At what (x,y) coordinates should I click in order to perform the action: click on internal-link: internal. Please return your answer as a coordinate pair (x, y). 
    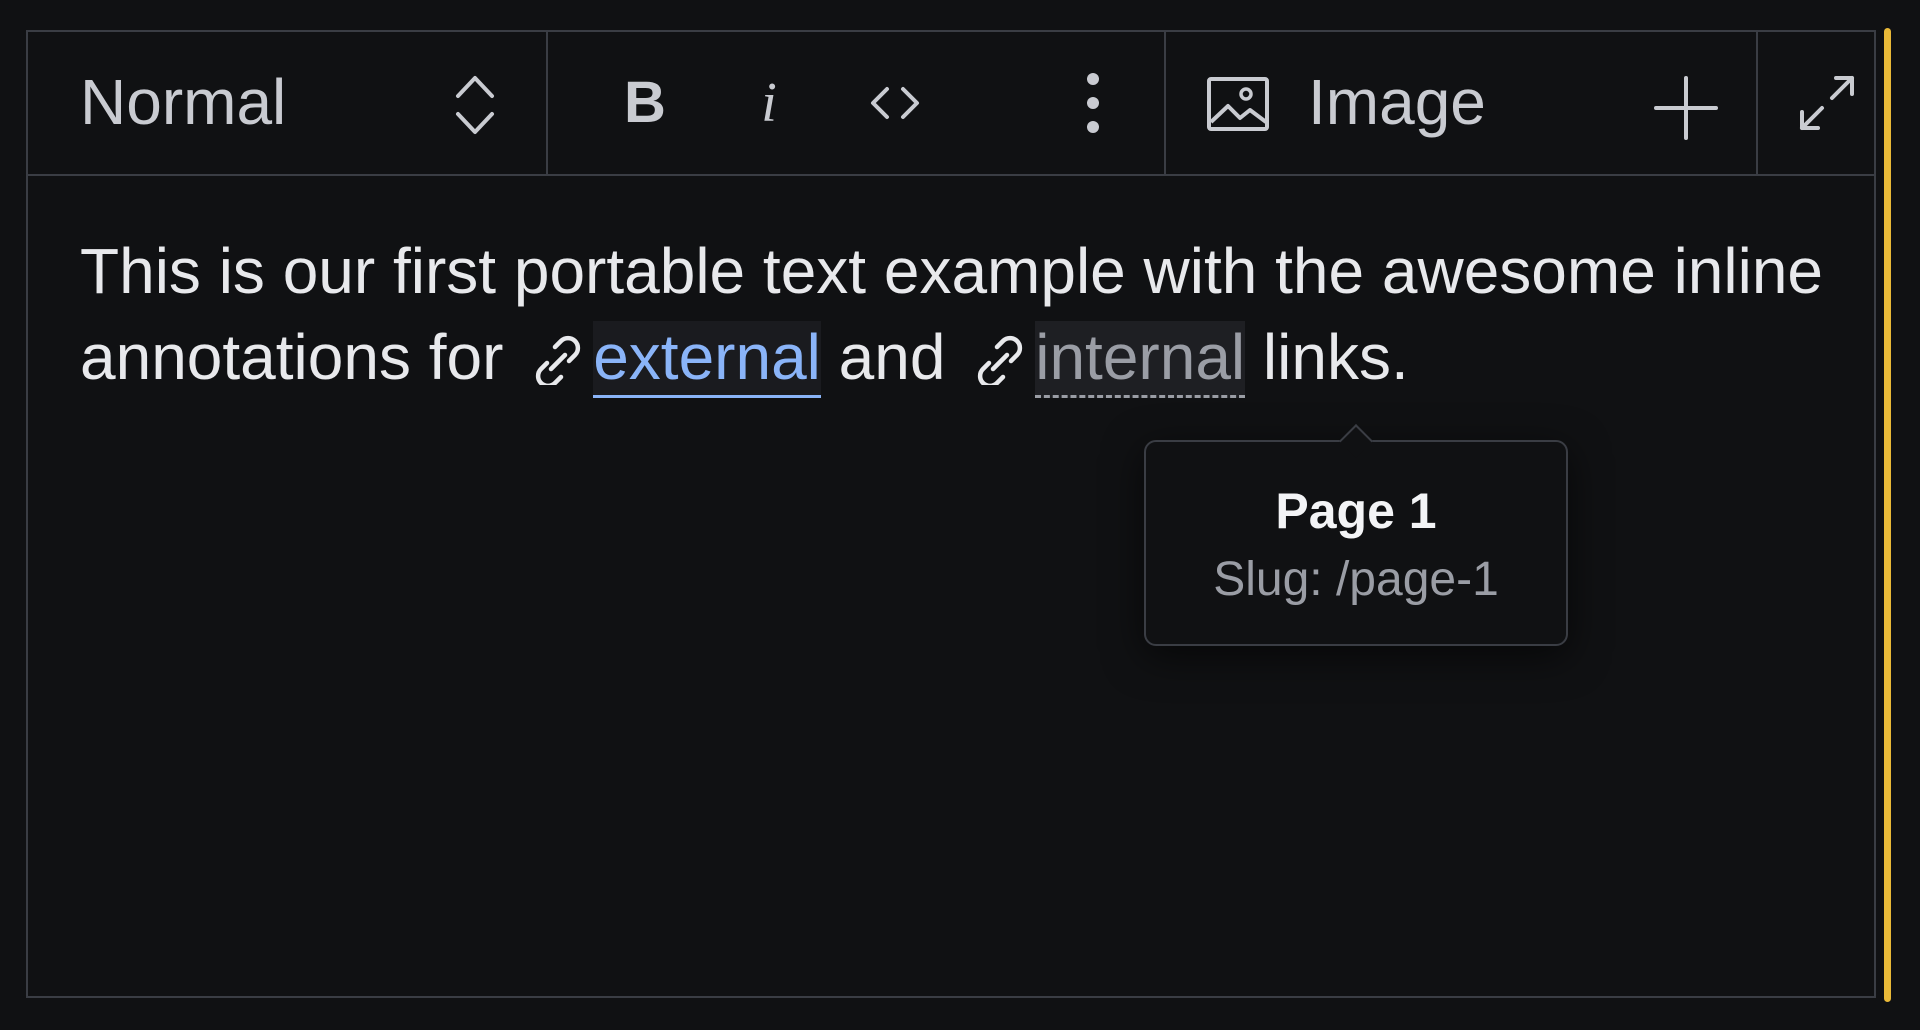
    Looking at the image, I should click on (1104, 359).